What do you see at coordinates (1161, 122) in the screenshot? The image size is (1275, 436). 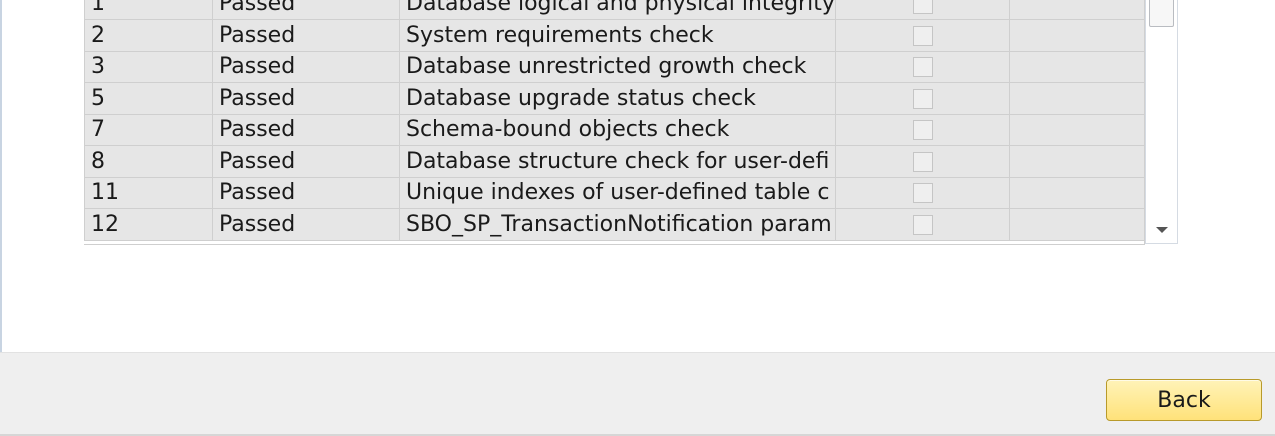 I see `vertical-scrollbar` at bounding box center [1161, 122].